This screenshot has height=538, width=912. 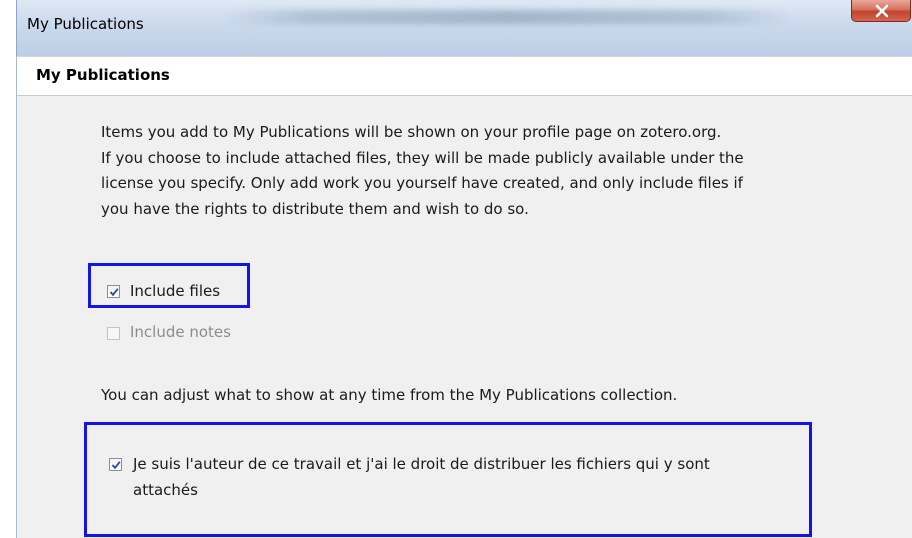 I want to click on highlight-box-include-files, so click(x=169, y=285).